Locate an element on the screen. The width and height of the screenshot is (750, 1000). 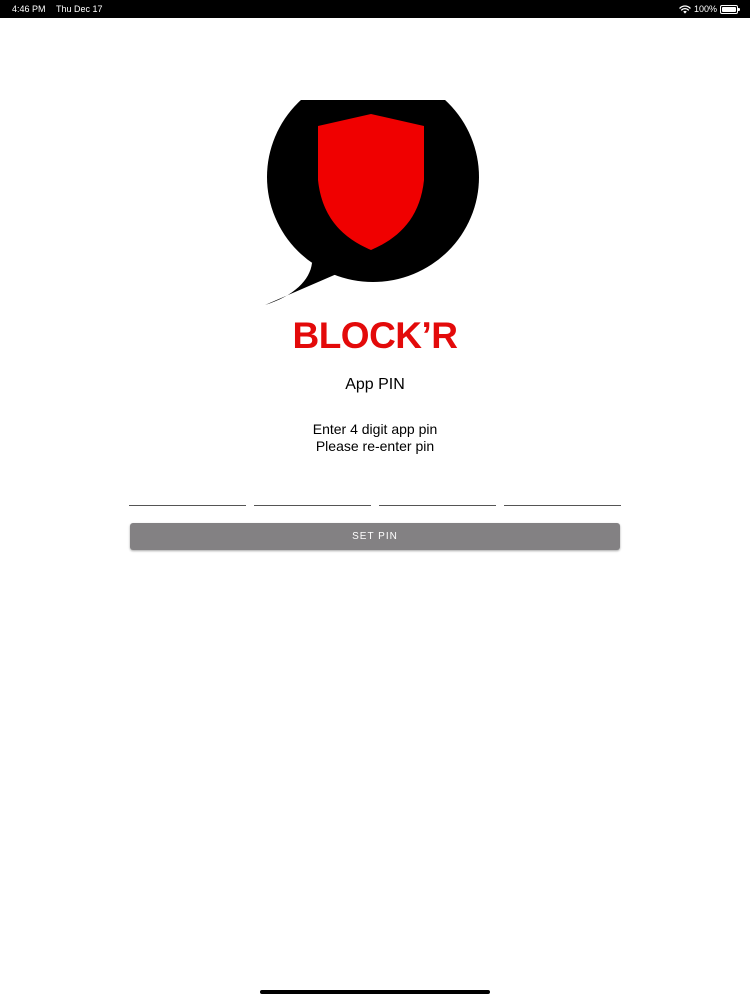
pin-digit-2-input is located at coordinates (312, 495).